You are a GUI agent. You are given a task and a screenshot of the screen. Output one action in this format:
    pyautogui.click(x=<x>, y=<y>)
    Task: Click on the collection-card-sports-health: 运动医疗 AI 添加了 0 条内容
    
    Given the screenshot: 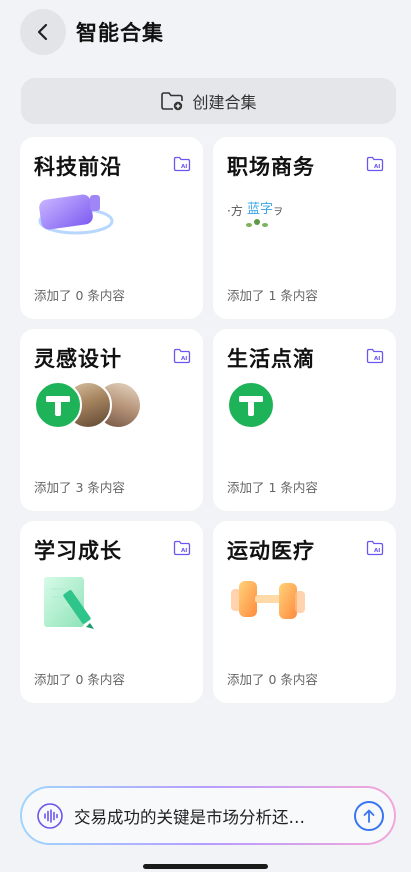 What is the action you would take?
    pyautogui.click(x=304, y=612)
    